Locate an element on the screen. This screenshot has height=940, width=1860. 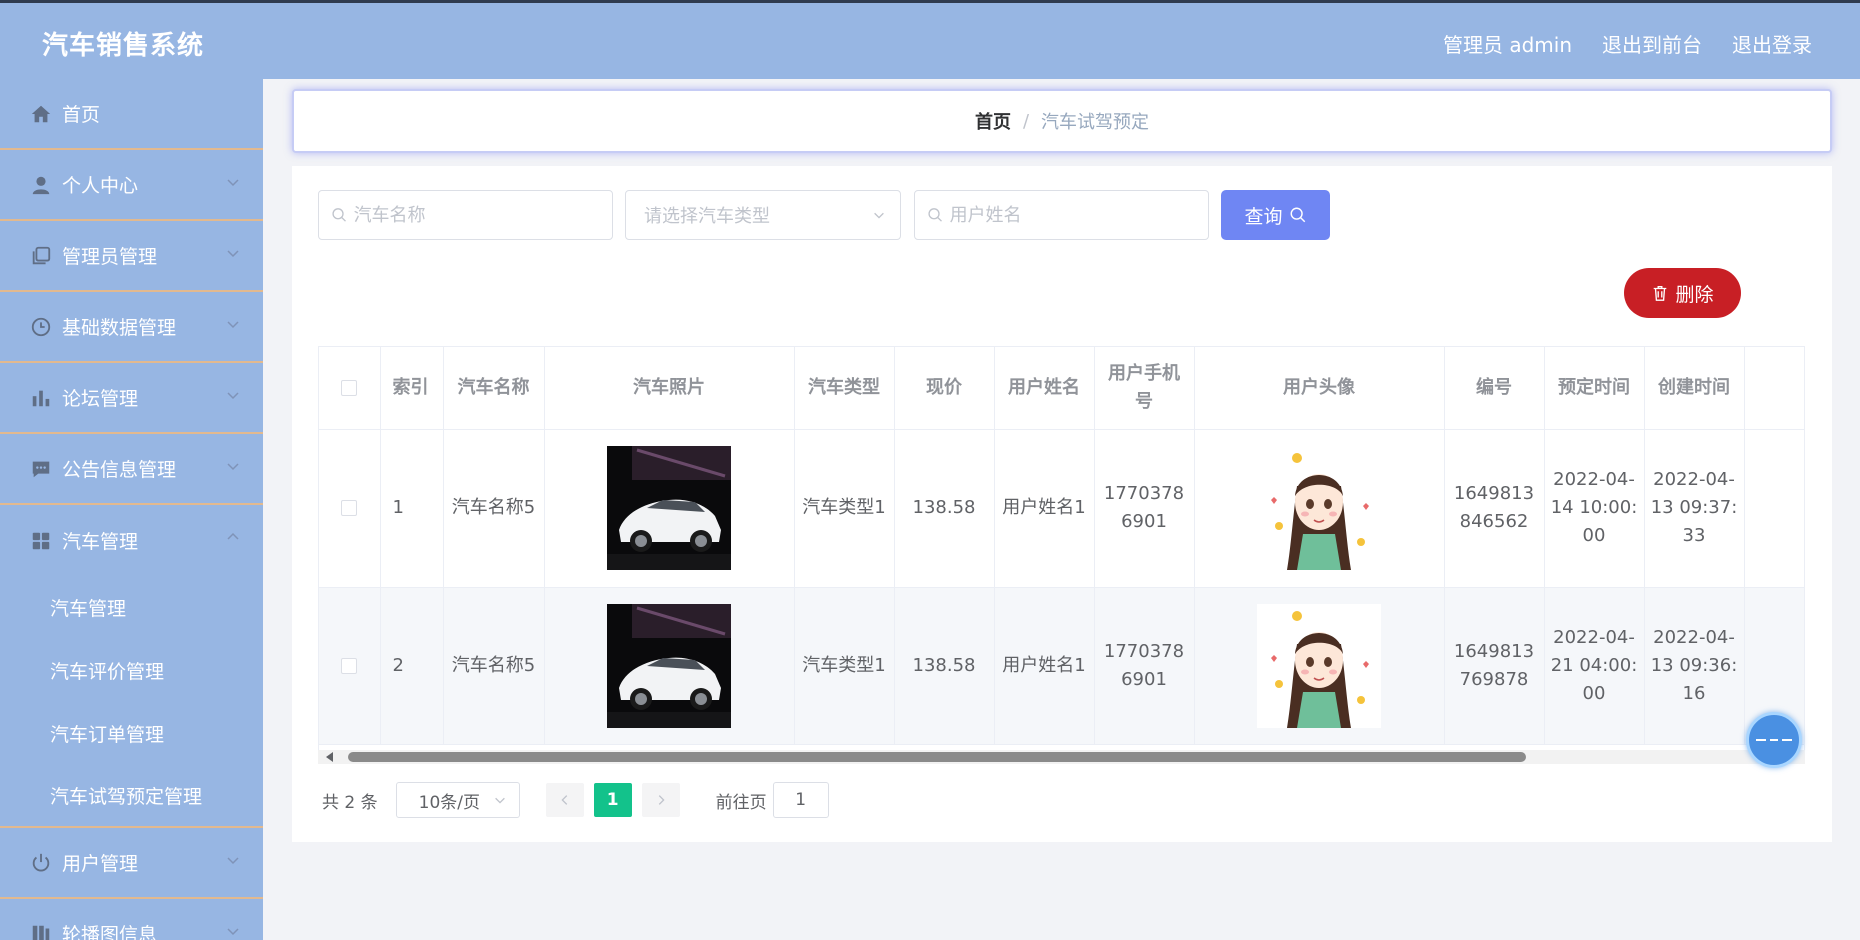
car-name-search is located at coordinates (465, 215).